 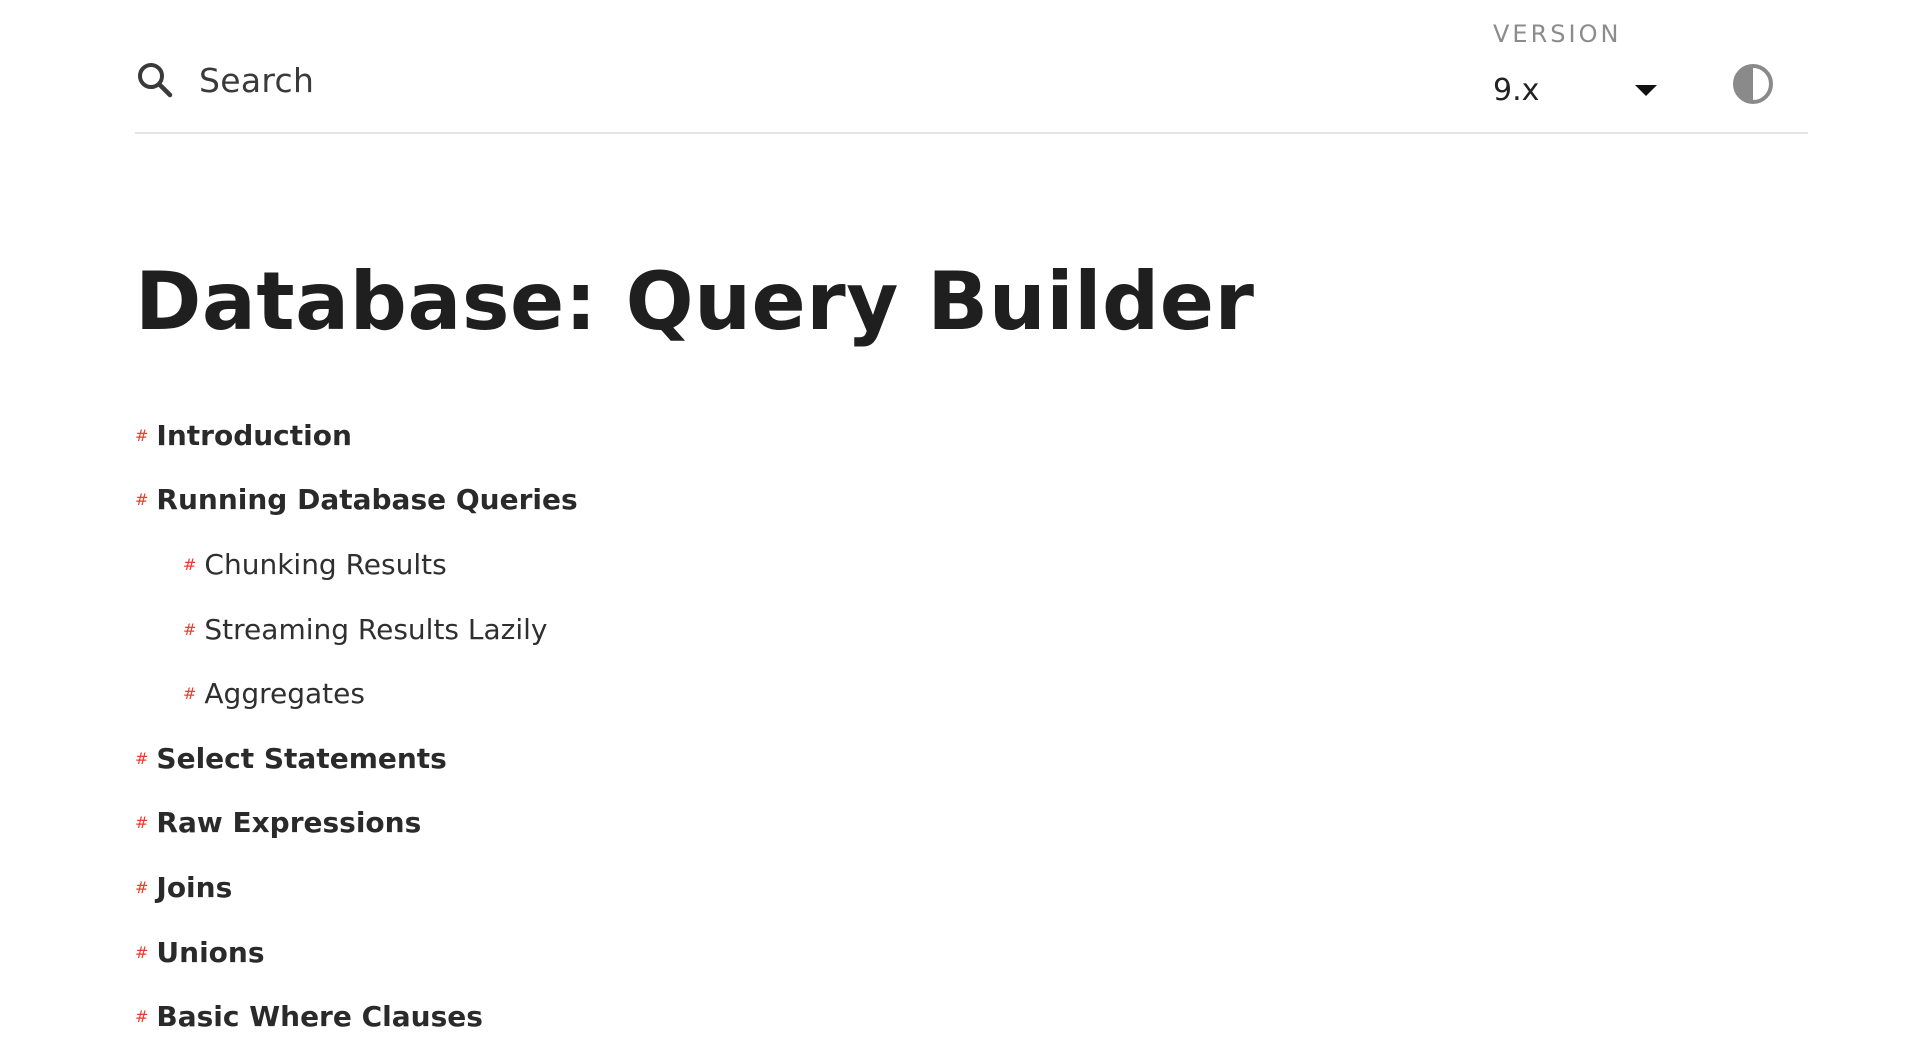 I want to click on half-circle-contrast-icon, so click(x=1753, y=84).